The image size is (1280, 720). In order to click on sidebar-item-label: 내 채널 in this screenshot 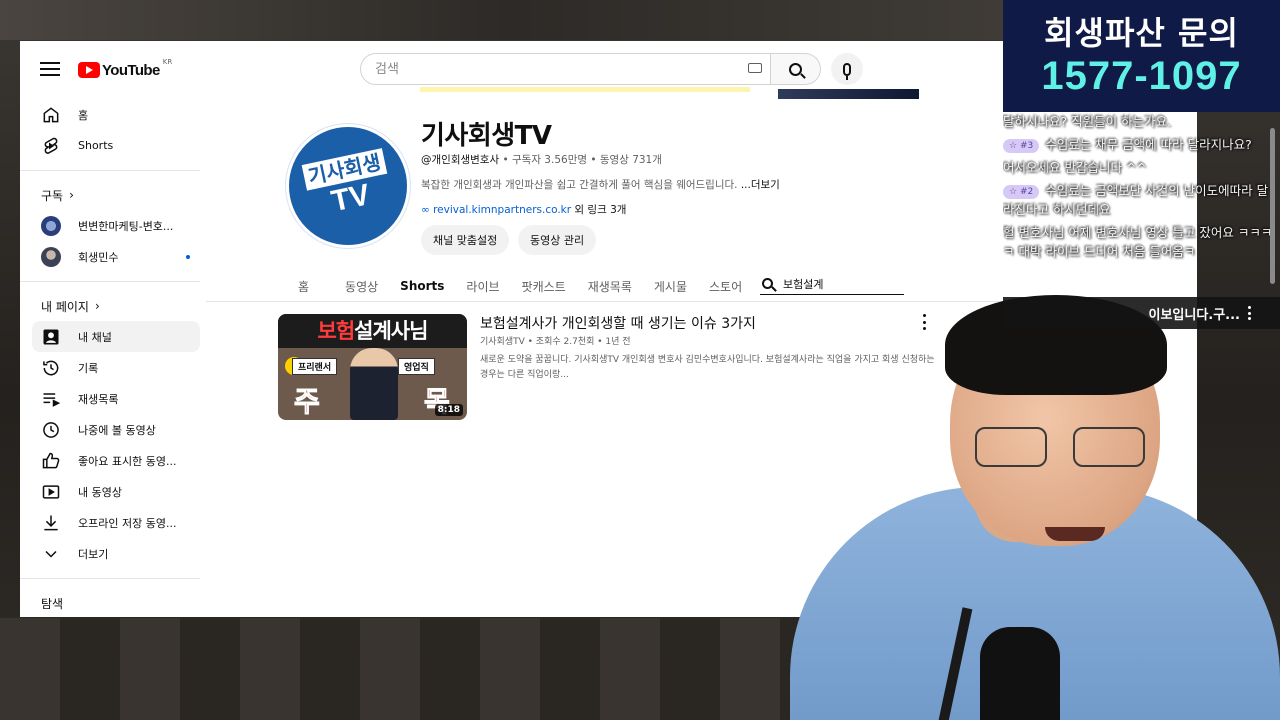, I will do `click(95, 337)`.